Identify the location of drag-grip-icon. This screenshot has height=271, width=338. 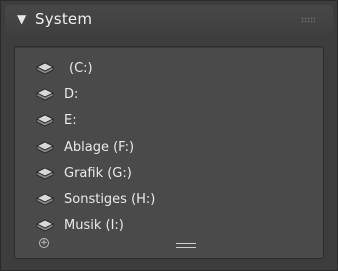
(308, 20).